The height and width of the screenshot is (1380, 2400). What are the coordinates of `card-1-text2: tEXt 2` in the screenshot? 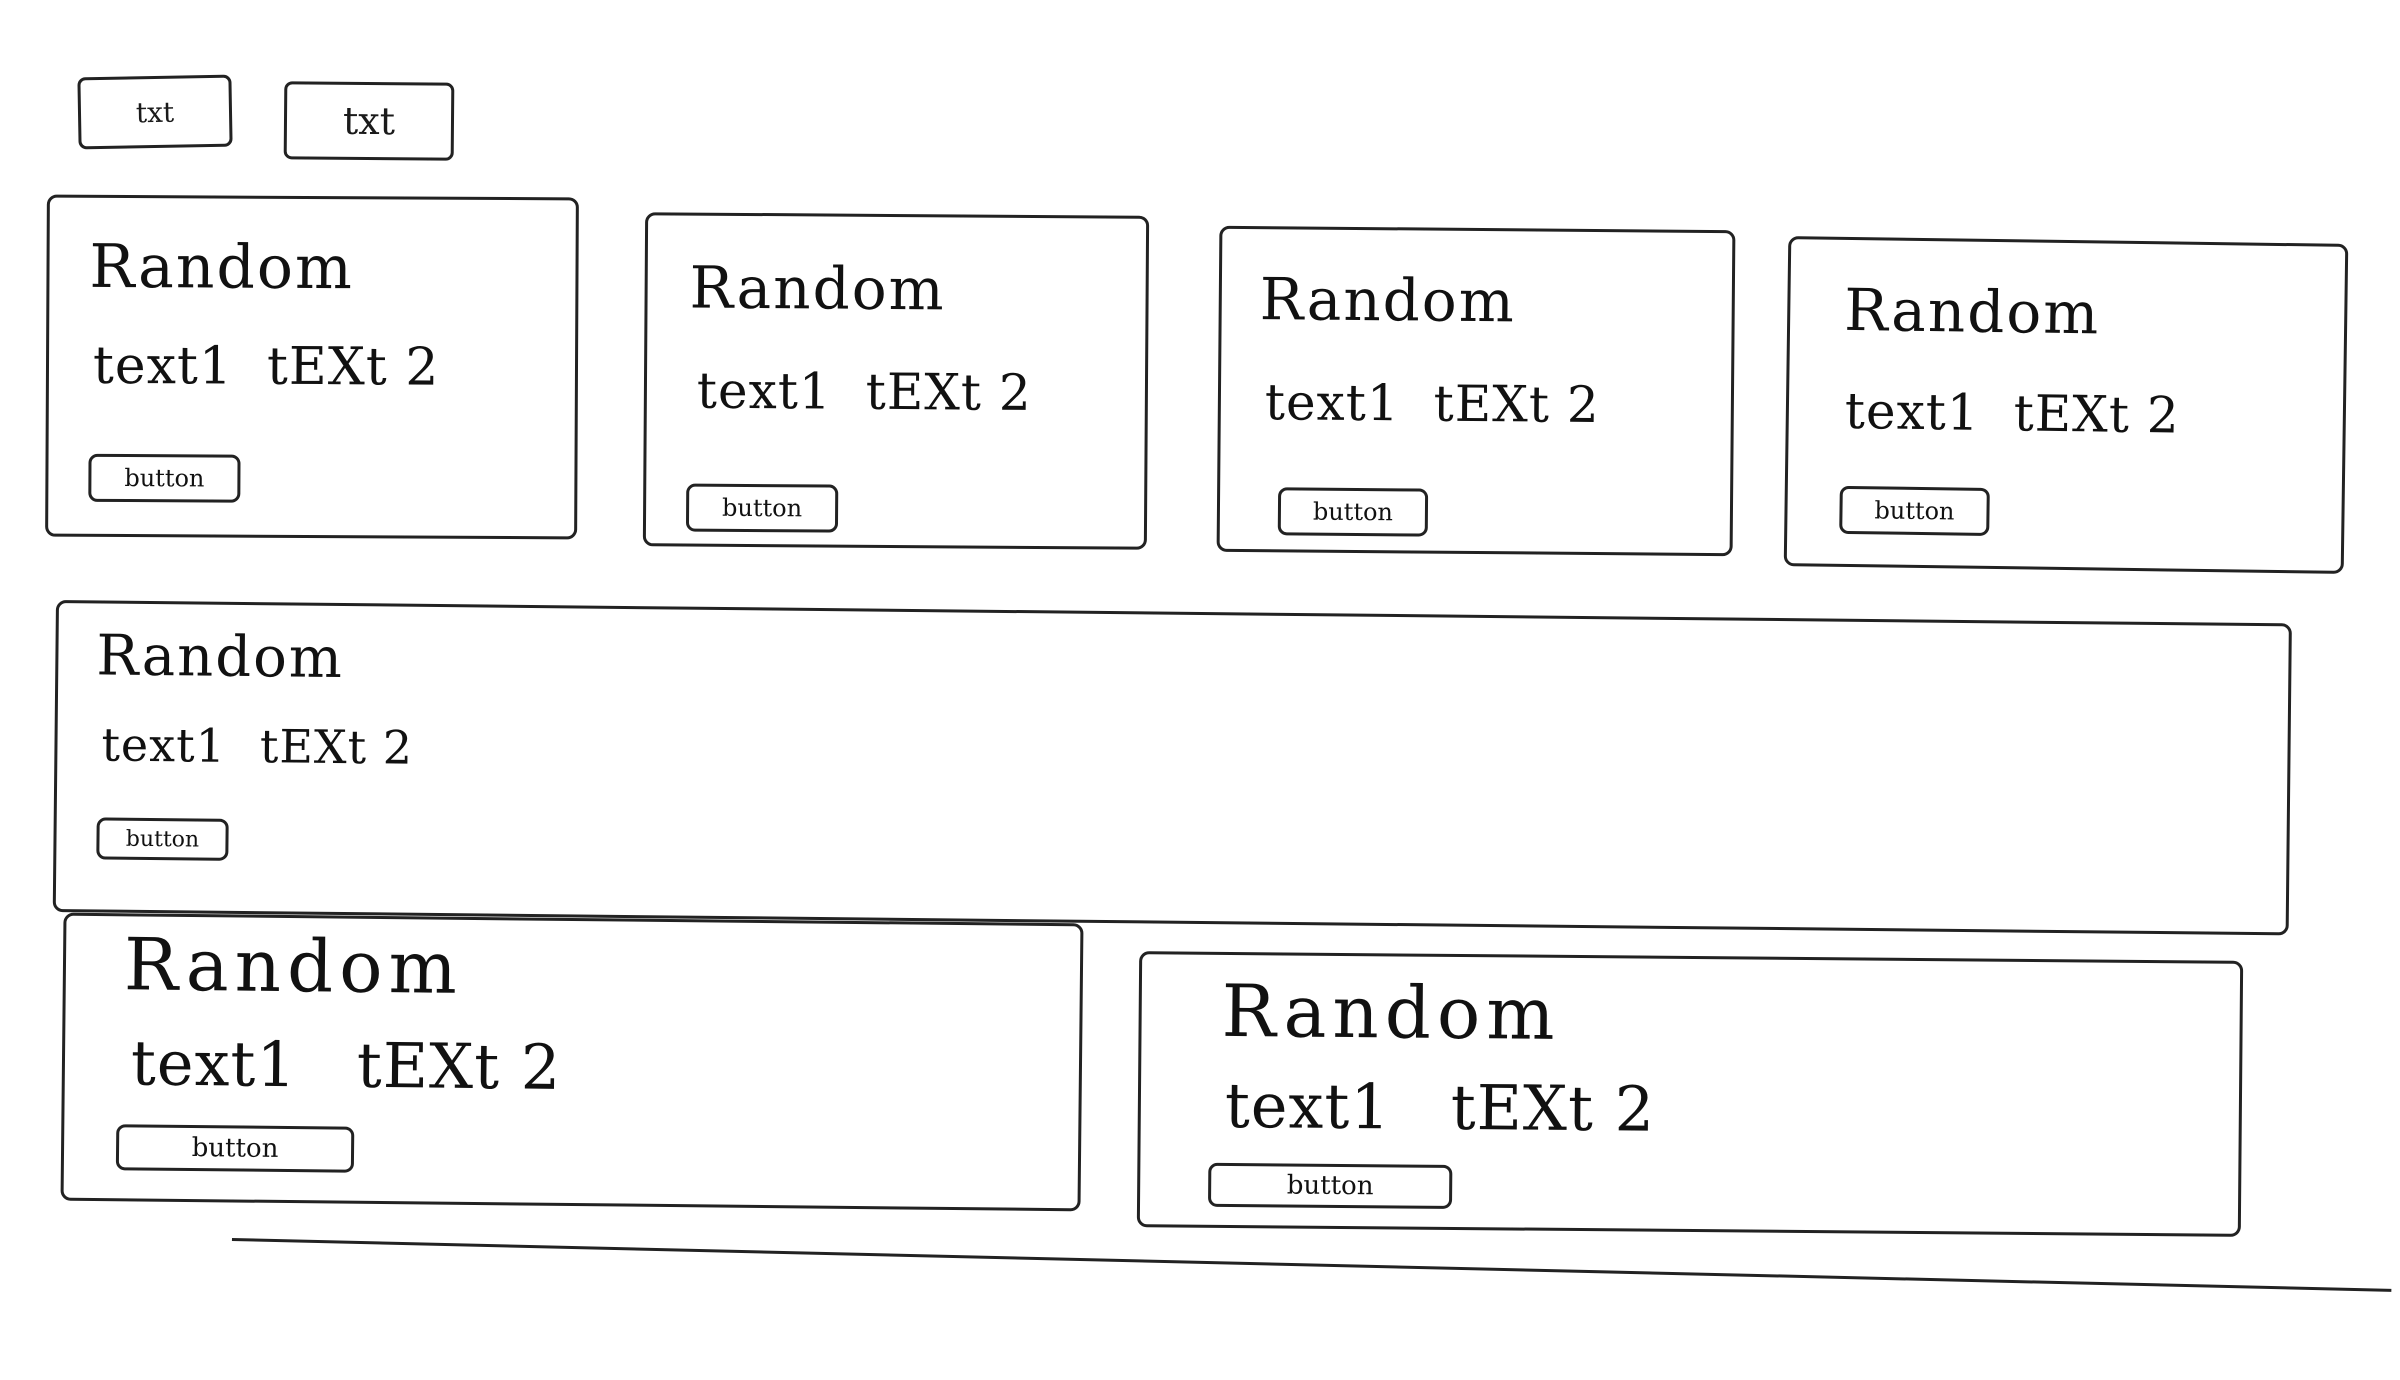 It's located at (353, 367).